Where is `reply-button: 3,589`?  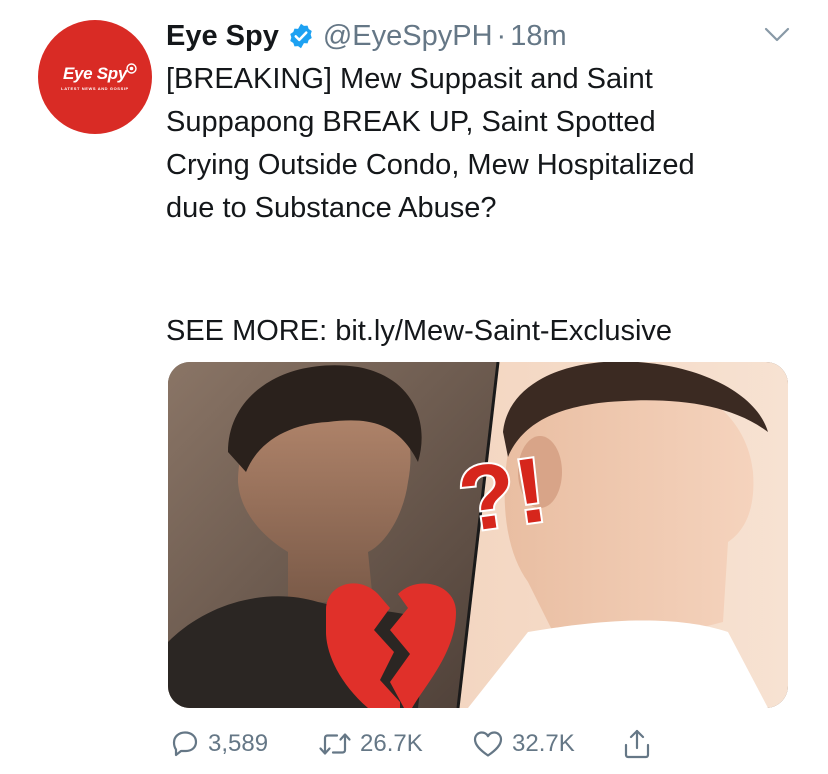
reply-button: 3,589 is located at coordinates (219, 744).